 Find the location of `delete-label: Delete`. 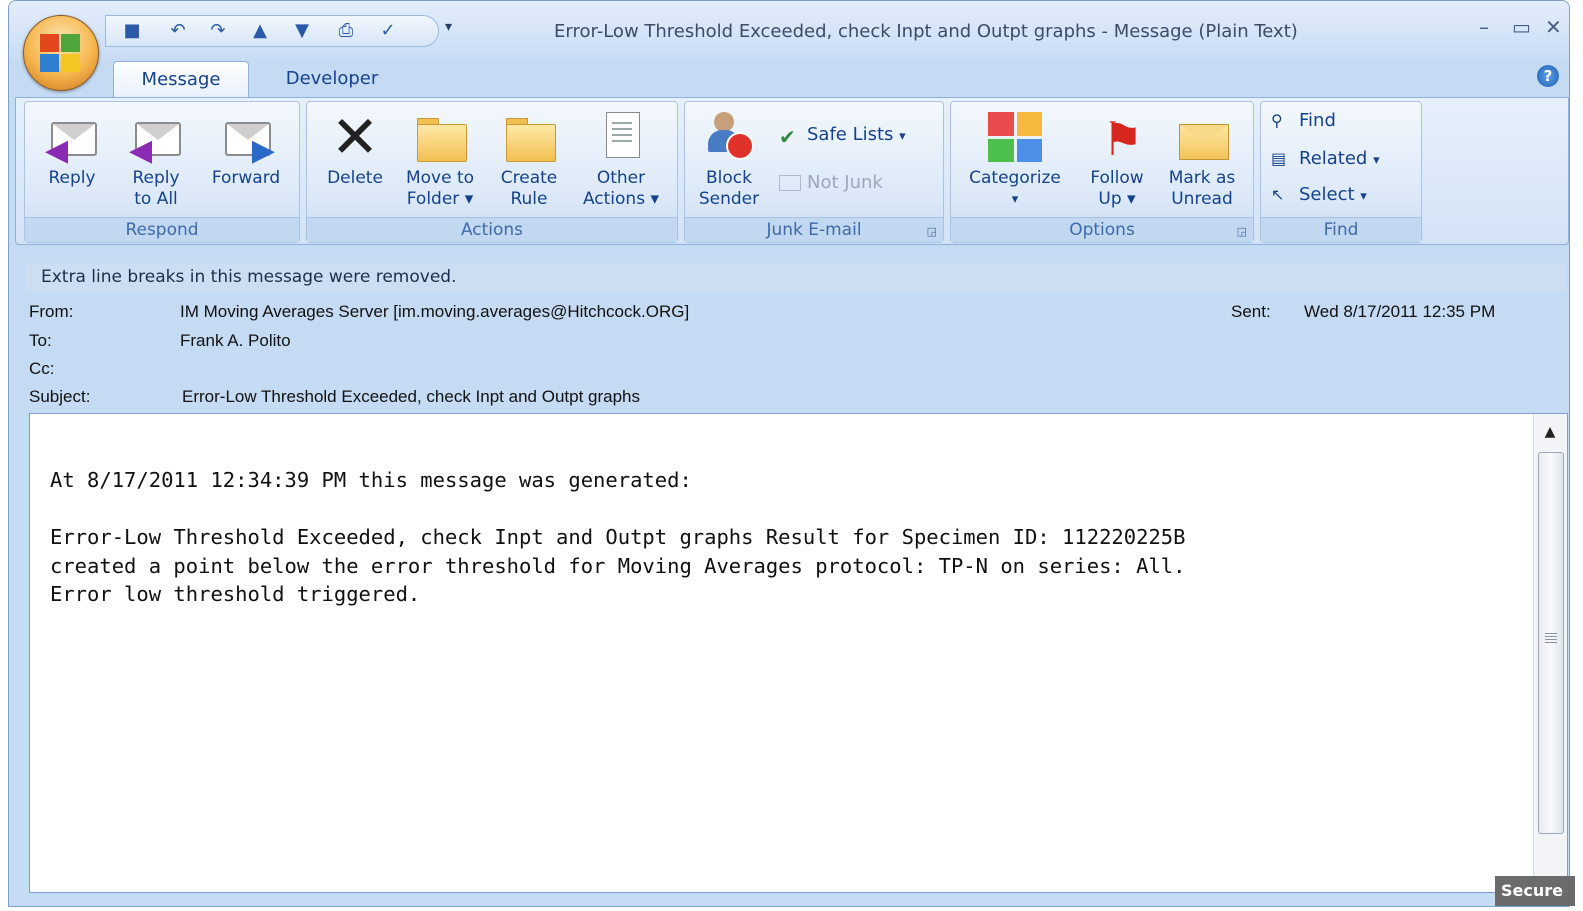

delete-label: Delete is located at coordinates (355, 178).